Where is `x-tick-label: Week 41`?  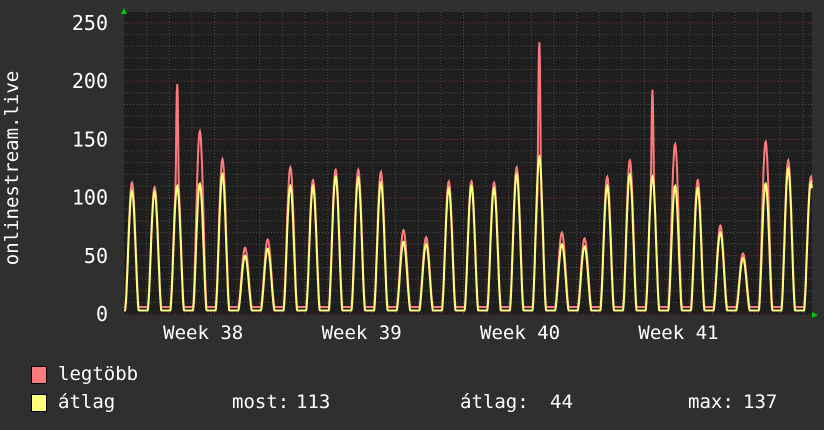
x-tick-label: Week 41 is located at coordinates (678, 333).